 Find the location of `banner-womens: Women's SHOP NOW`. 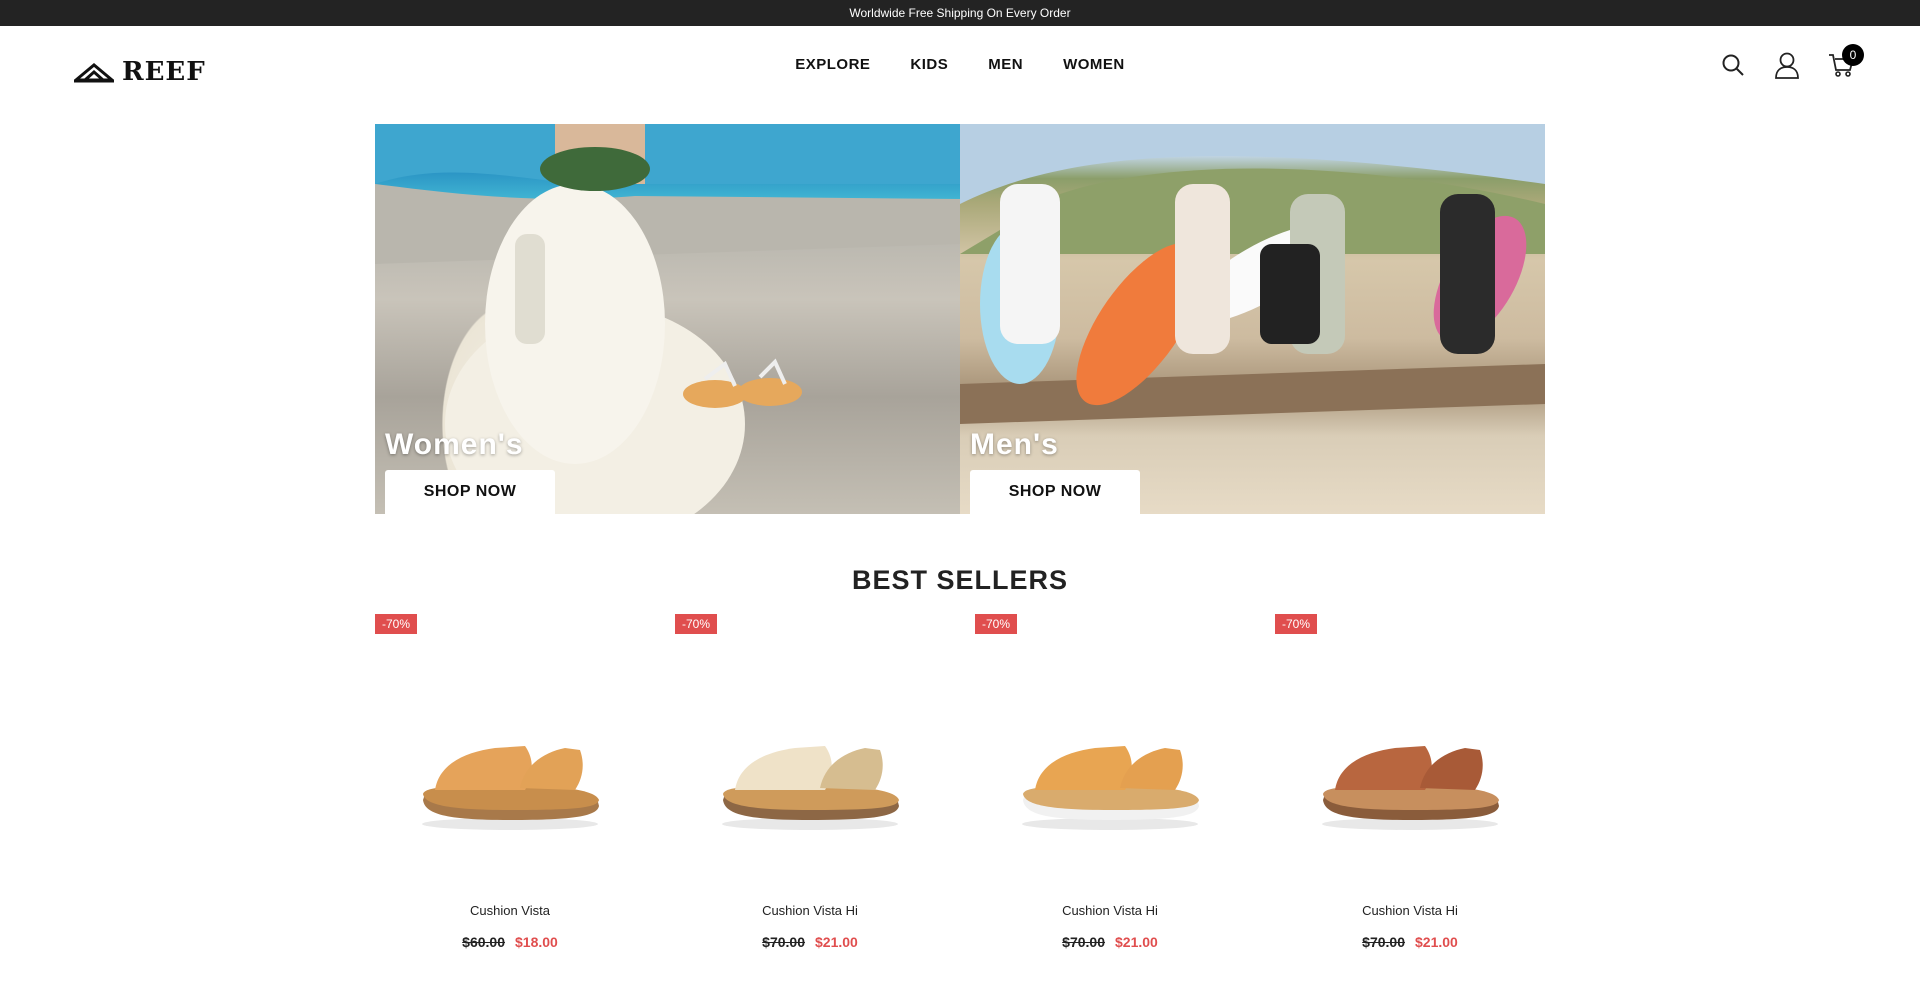

banner-womens: Women's SHOP NOW is located at coordinates (667, 319).